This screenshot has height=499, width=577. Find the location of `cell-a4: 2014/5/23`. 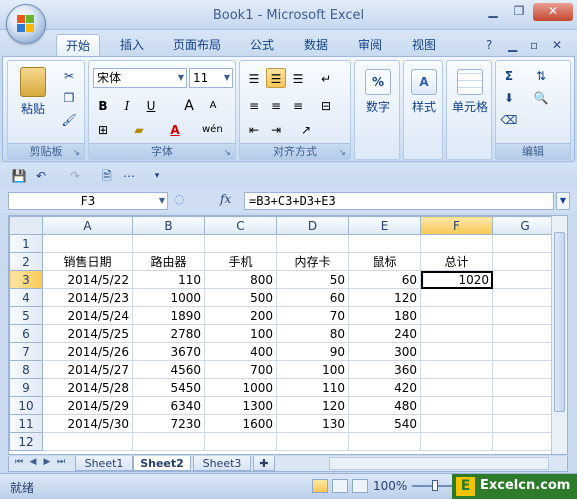

cell-a4: 2014/5/23 is located at coordinates (87, 297).